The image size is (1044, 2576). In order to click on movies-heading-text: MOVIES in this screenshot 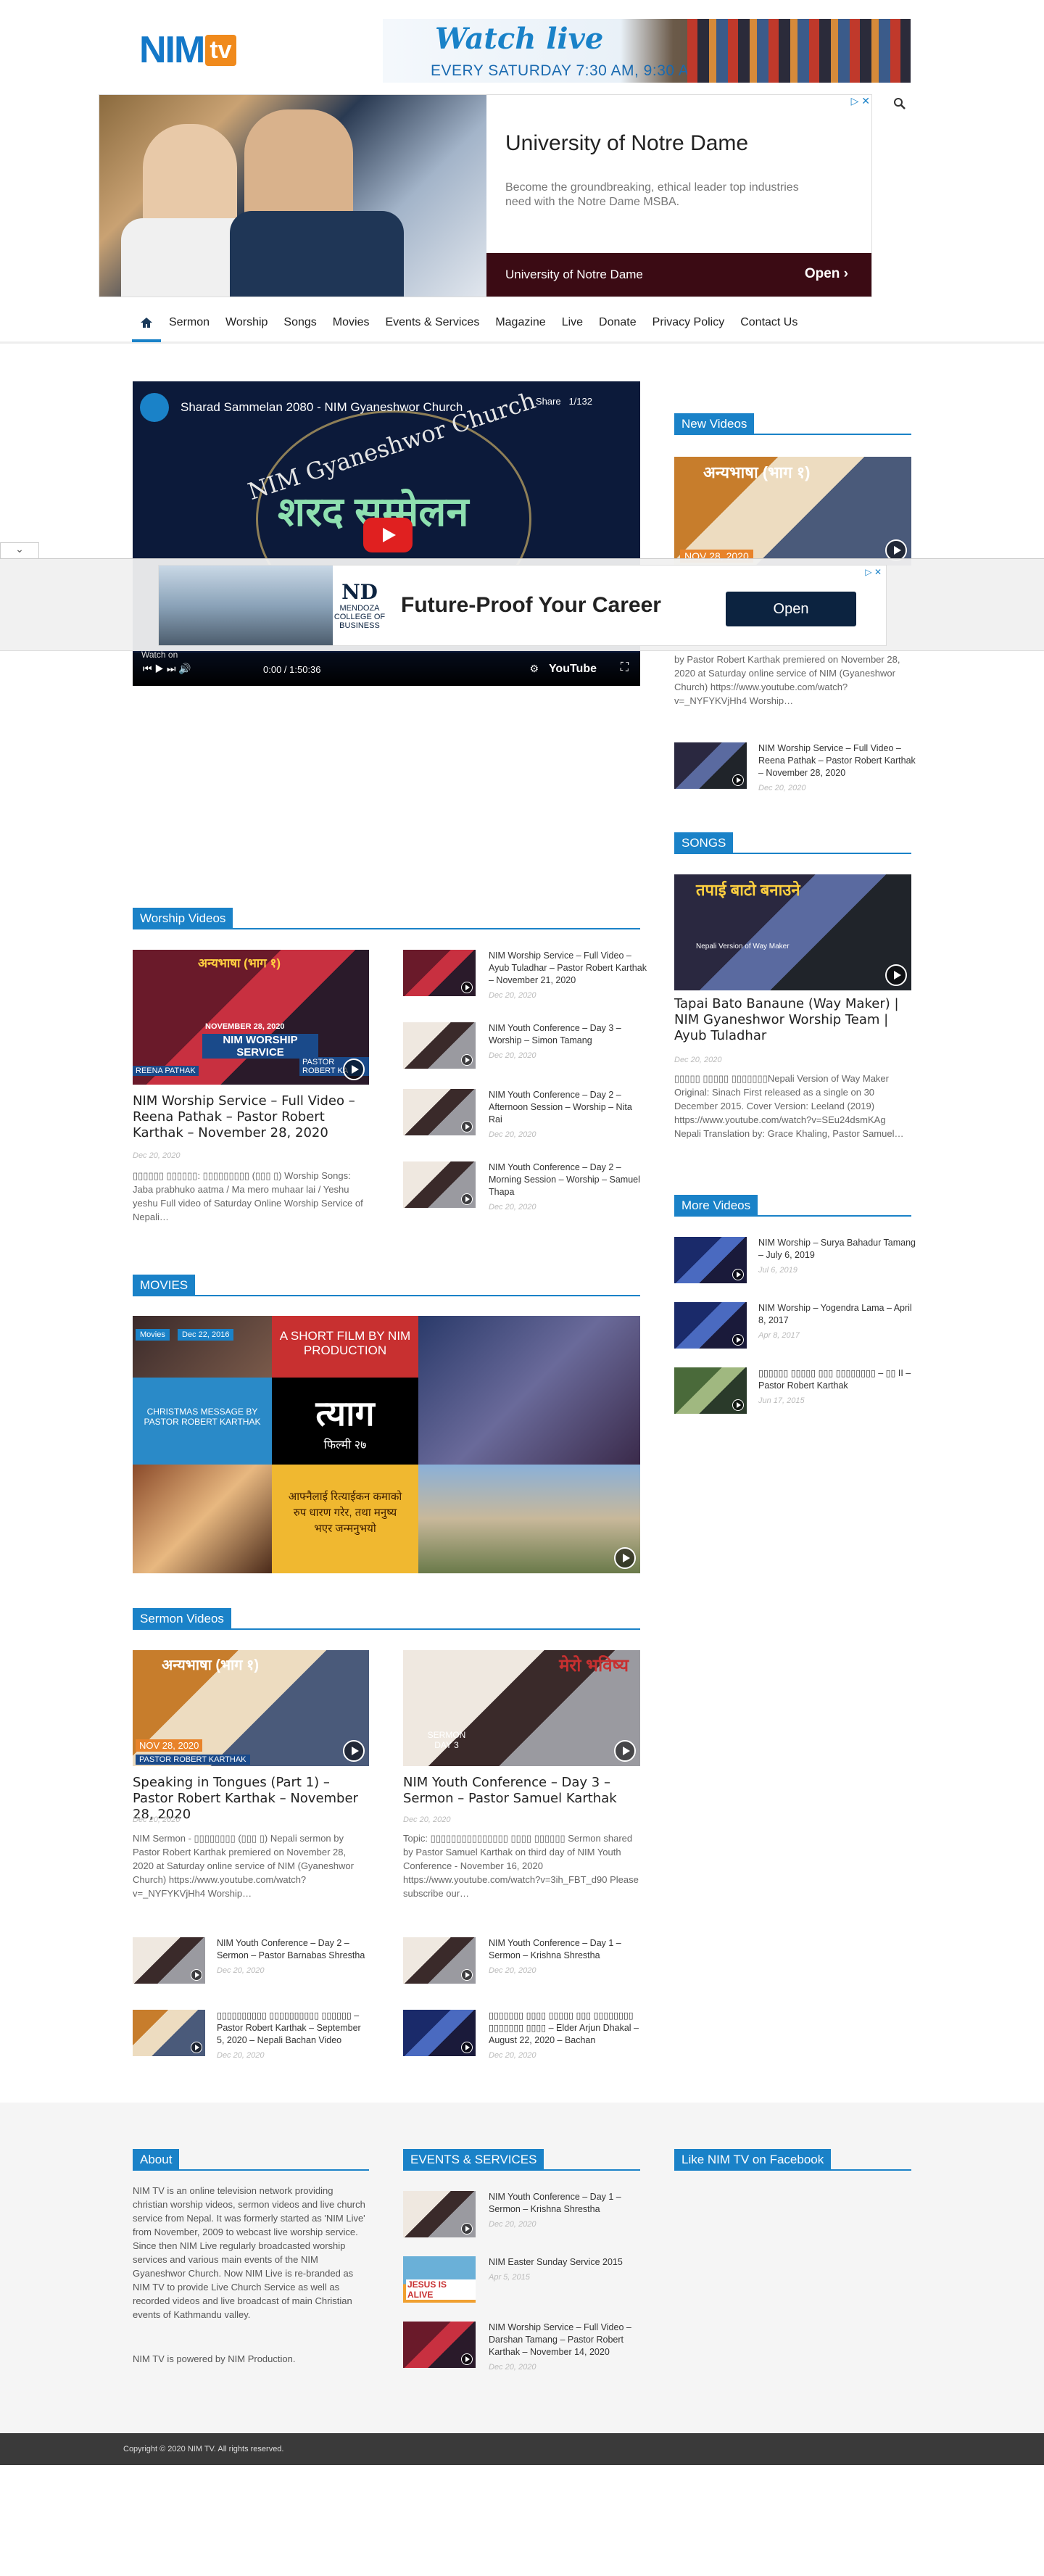, I will do `click(164, 1286)`.